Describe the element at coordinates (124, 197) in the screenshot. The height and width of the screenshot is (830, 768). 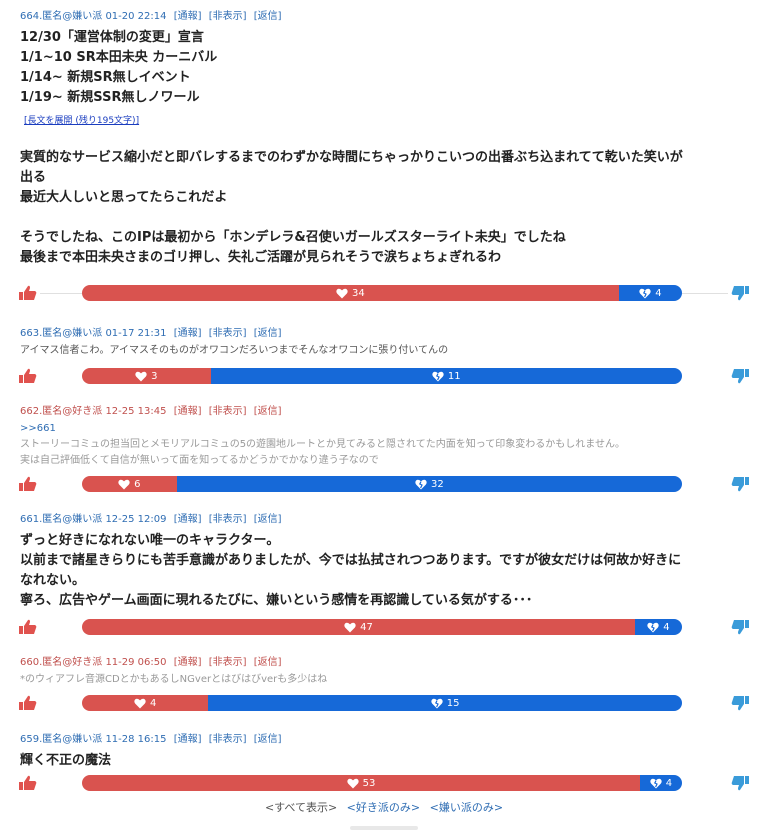
I see `comment-line: 最近大人しいと思ってたらこれだよ` at that location.